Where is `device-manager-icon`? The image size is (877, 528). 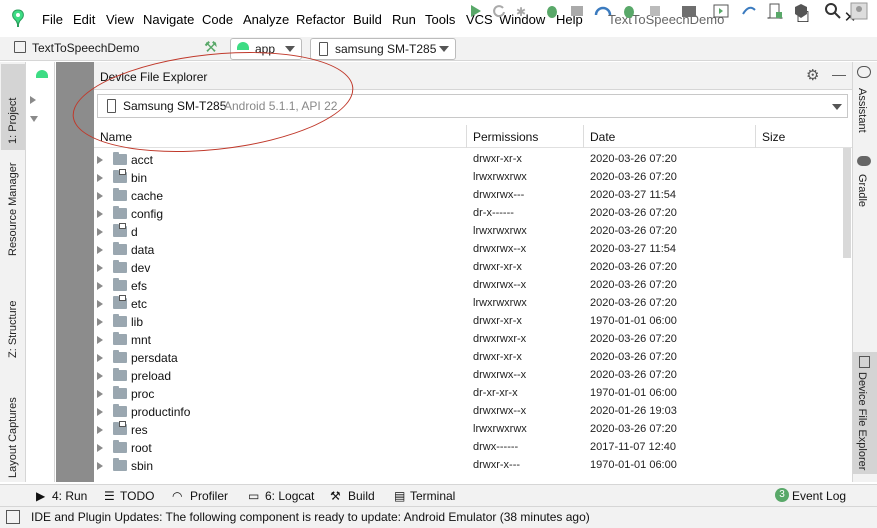
device-manager-icon is located at coordinates (775, 11).